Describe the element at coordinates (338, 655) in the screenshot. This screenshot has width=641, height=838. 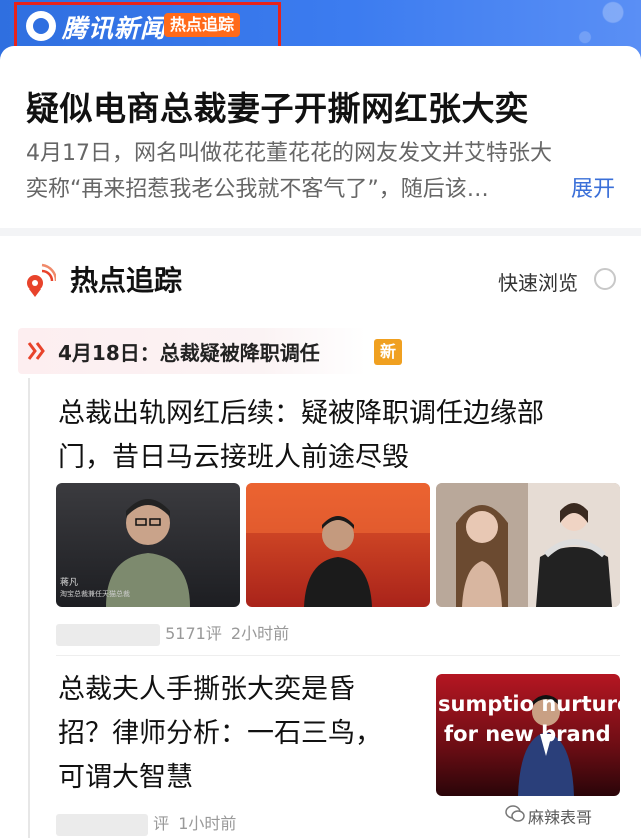
I see `item-separator` at that location.